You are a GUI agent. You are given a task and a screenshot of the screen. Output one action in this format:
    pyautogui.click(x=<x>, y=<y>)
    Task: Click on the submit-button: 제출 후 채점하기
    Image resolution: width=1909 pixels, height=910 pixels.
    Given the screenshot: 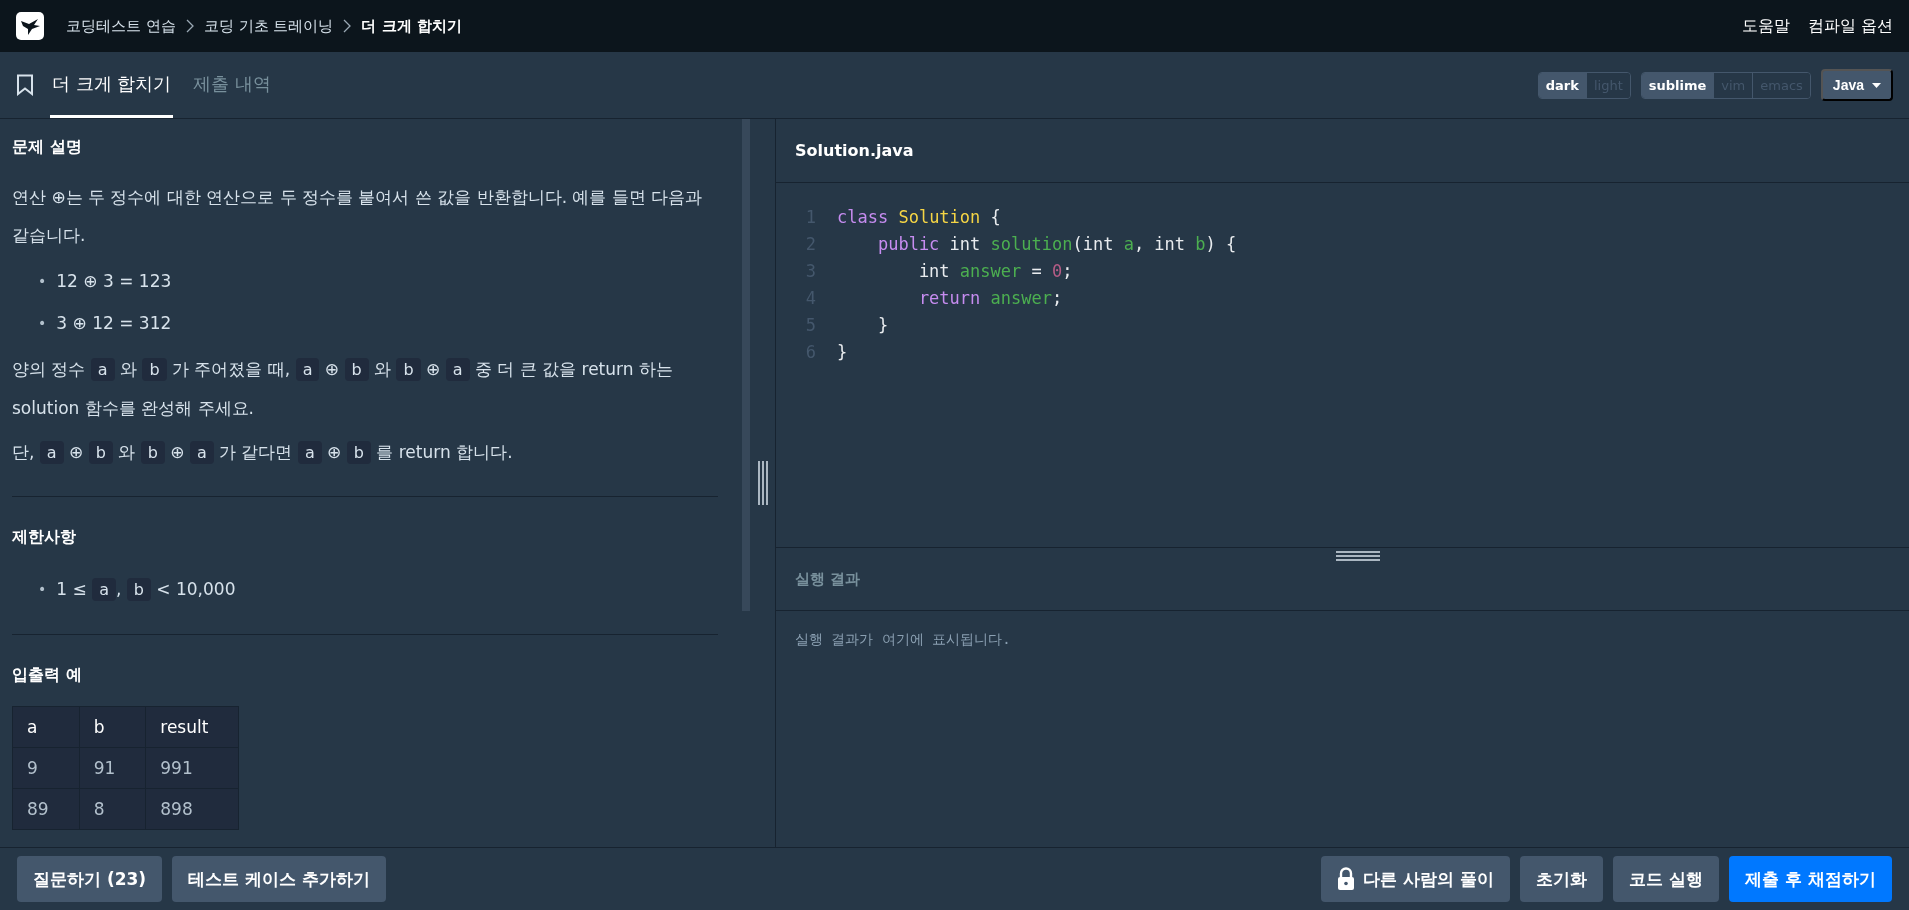 What is the action you would take?
    pyautogui.click(x=1810, y=879)
    